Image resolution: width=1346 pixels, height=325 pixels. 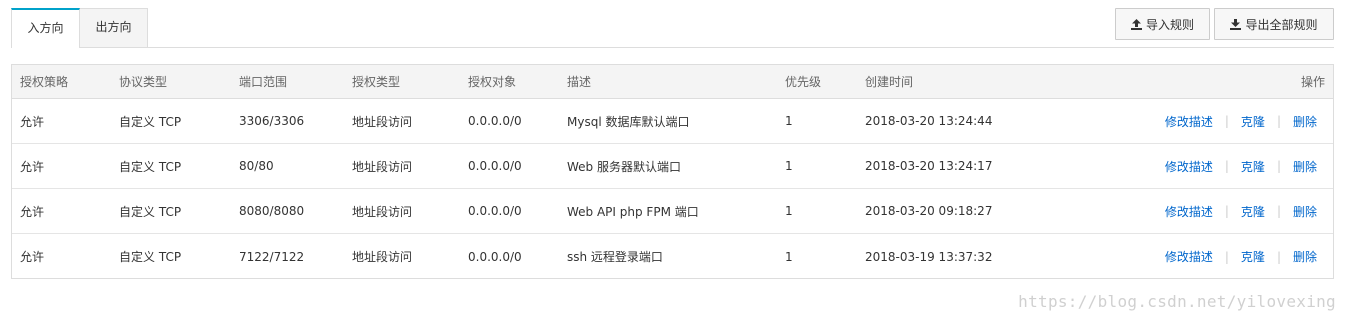 I want to click on cell-description: Web 服务器默认端口, so click(x=624, y=166).